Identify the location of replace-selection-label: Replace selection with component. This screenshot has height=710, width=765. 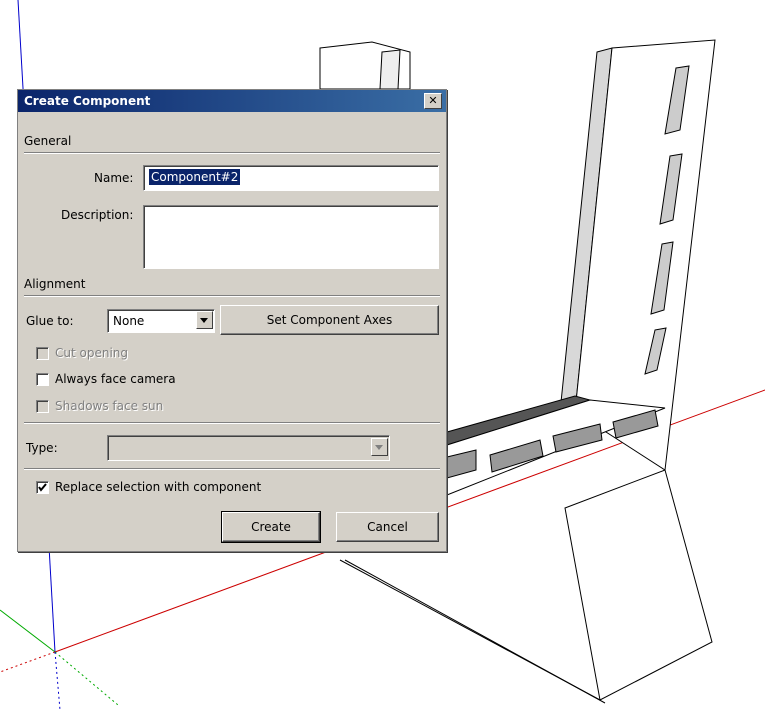
(158, 487).